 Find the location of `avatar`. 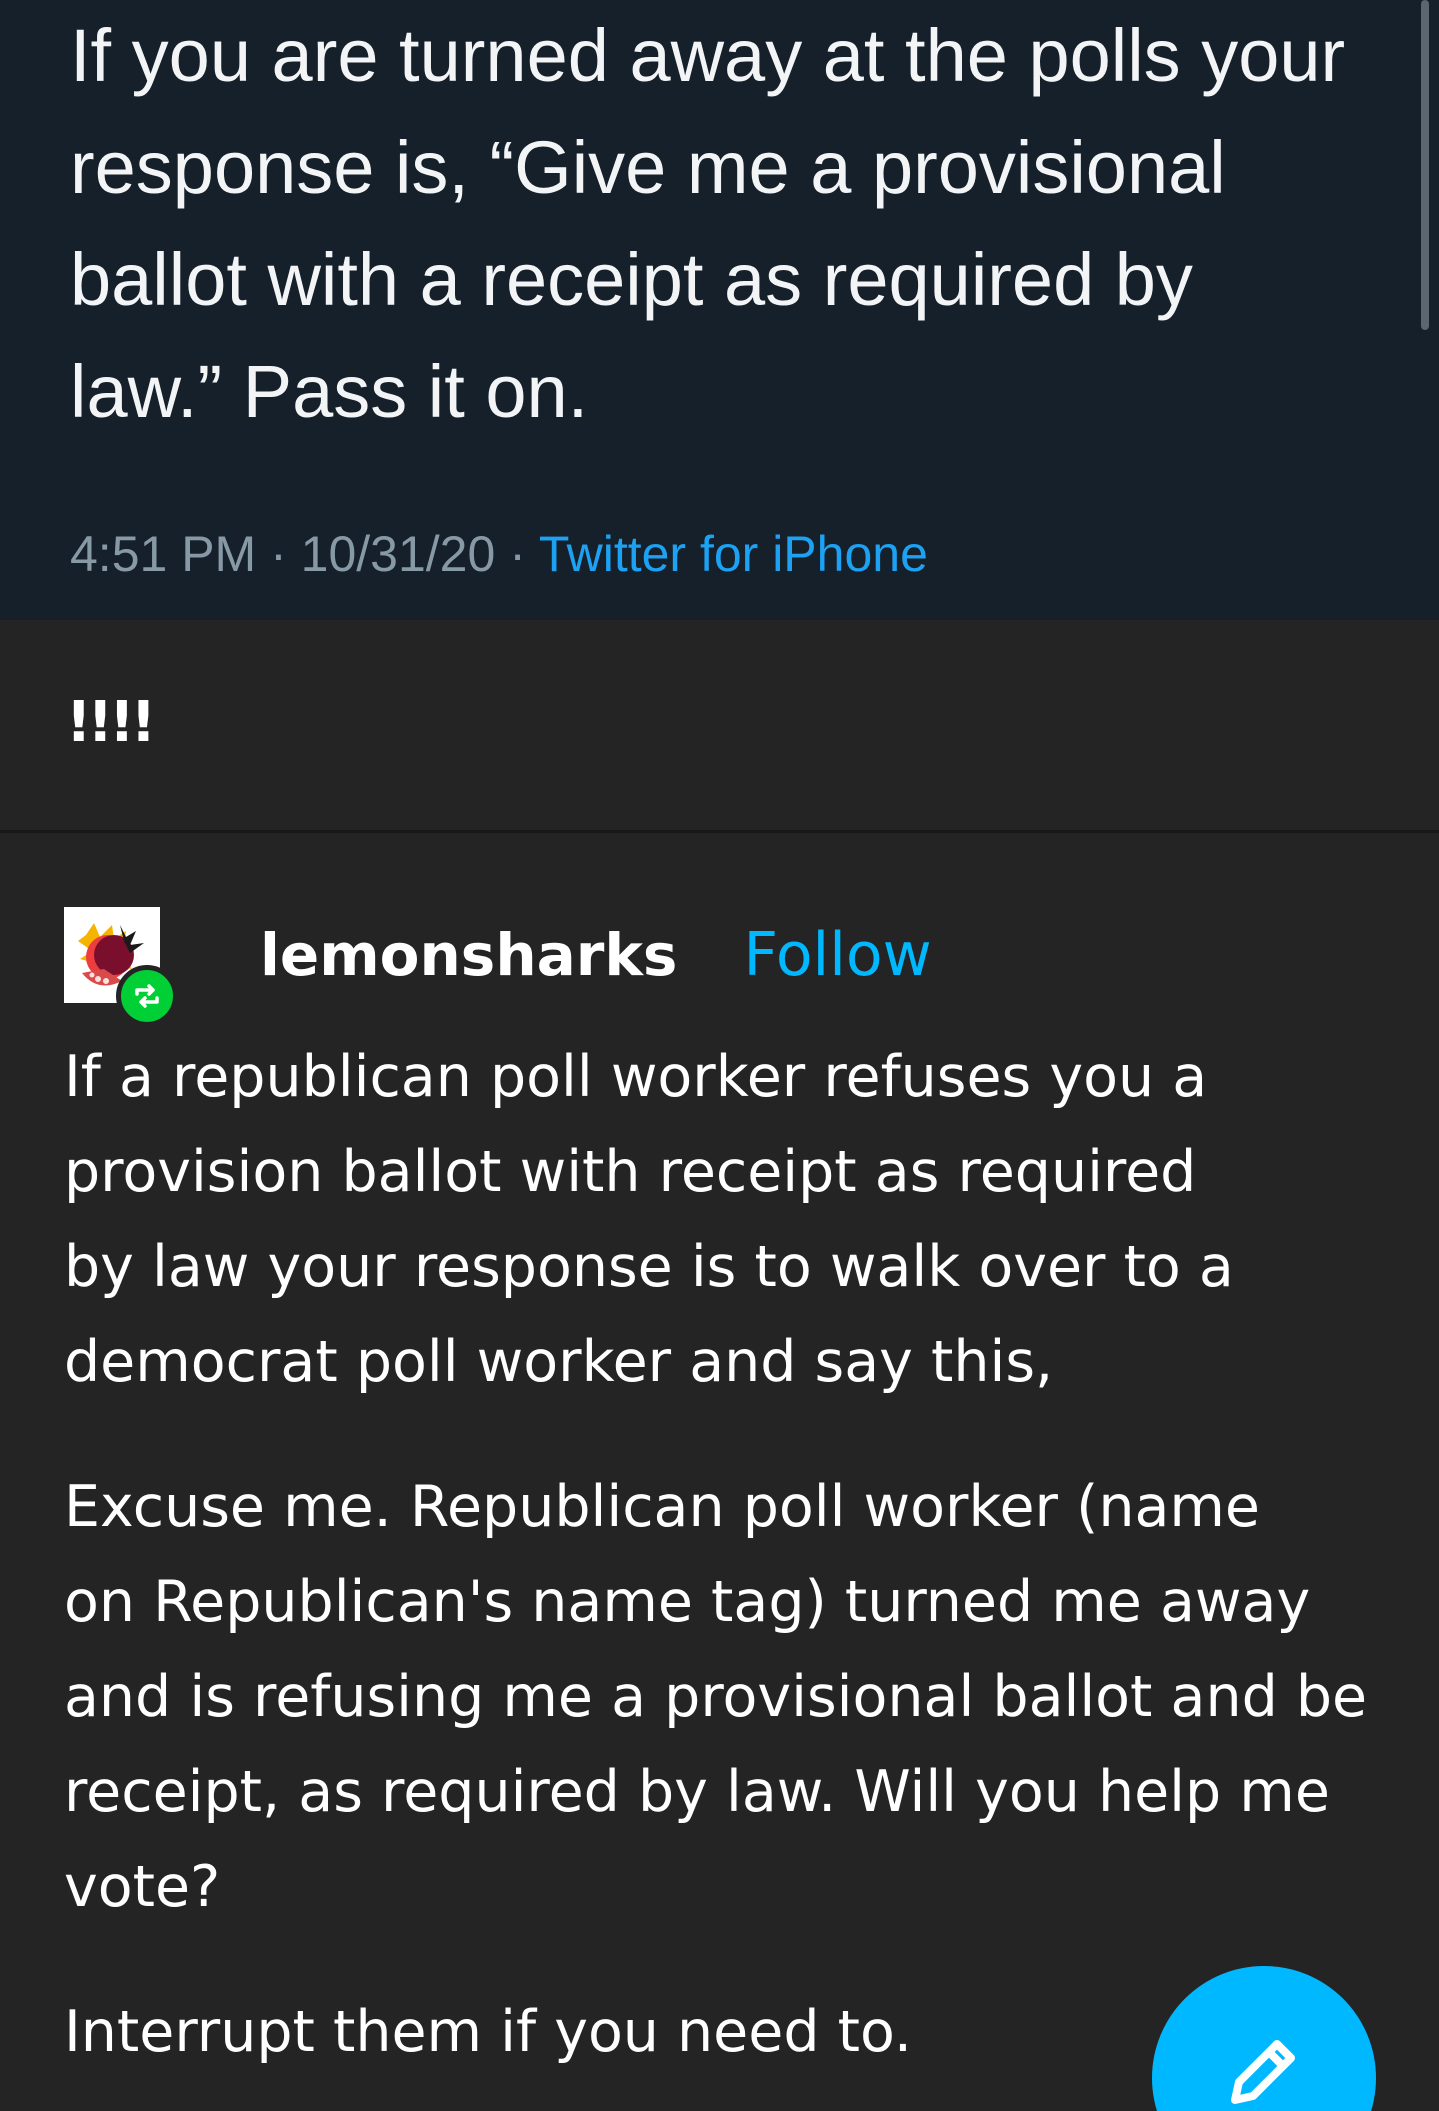

avatar is located at coordinates (121, 967).